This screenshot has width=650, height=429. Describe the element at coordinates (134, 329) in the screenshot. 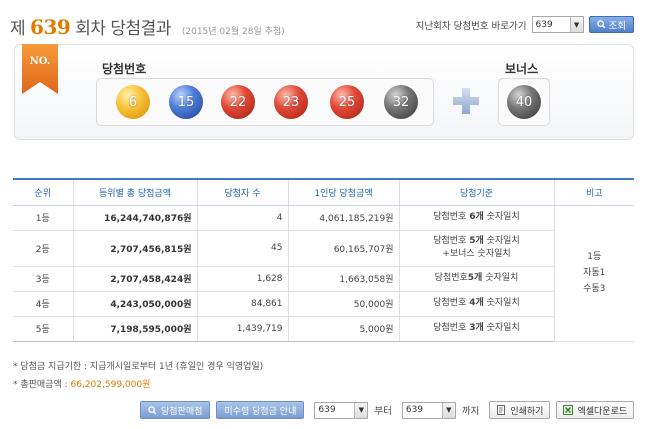

I see `total-cell: 7,198,595,000원` at that location.